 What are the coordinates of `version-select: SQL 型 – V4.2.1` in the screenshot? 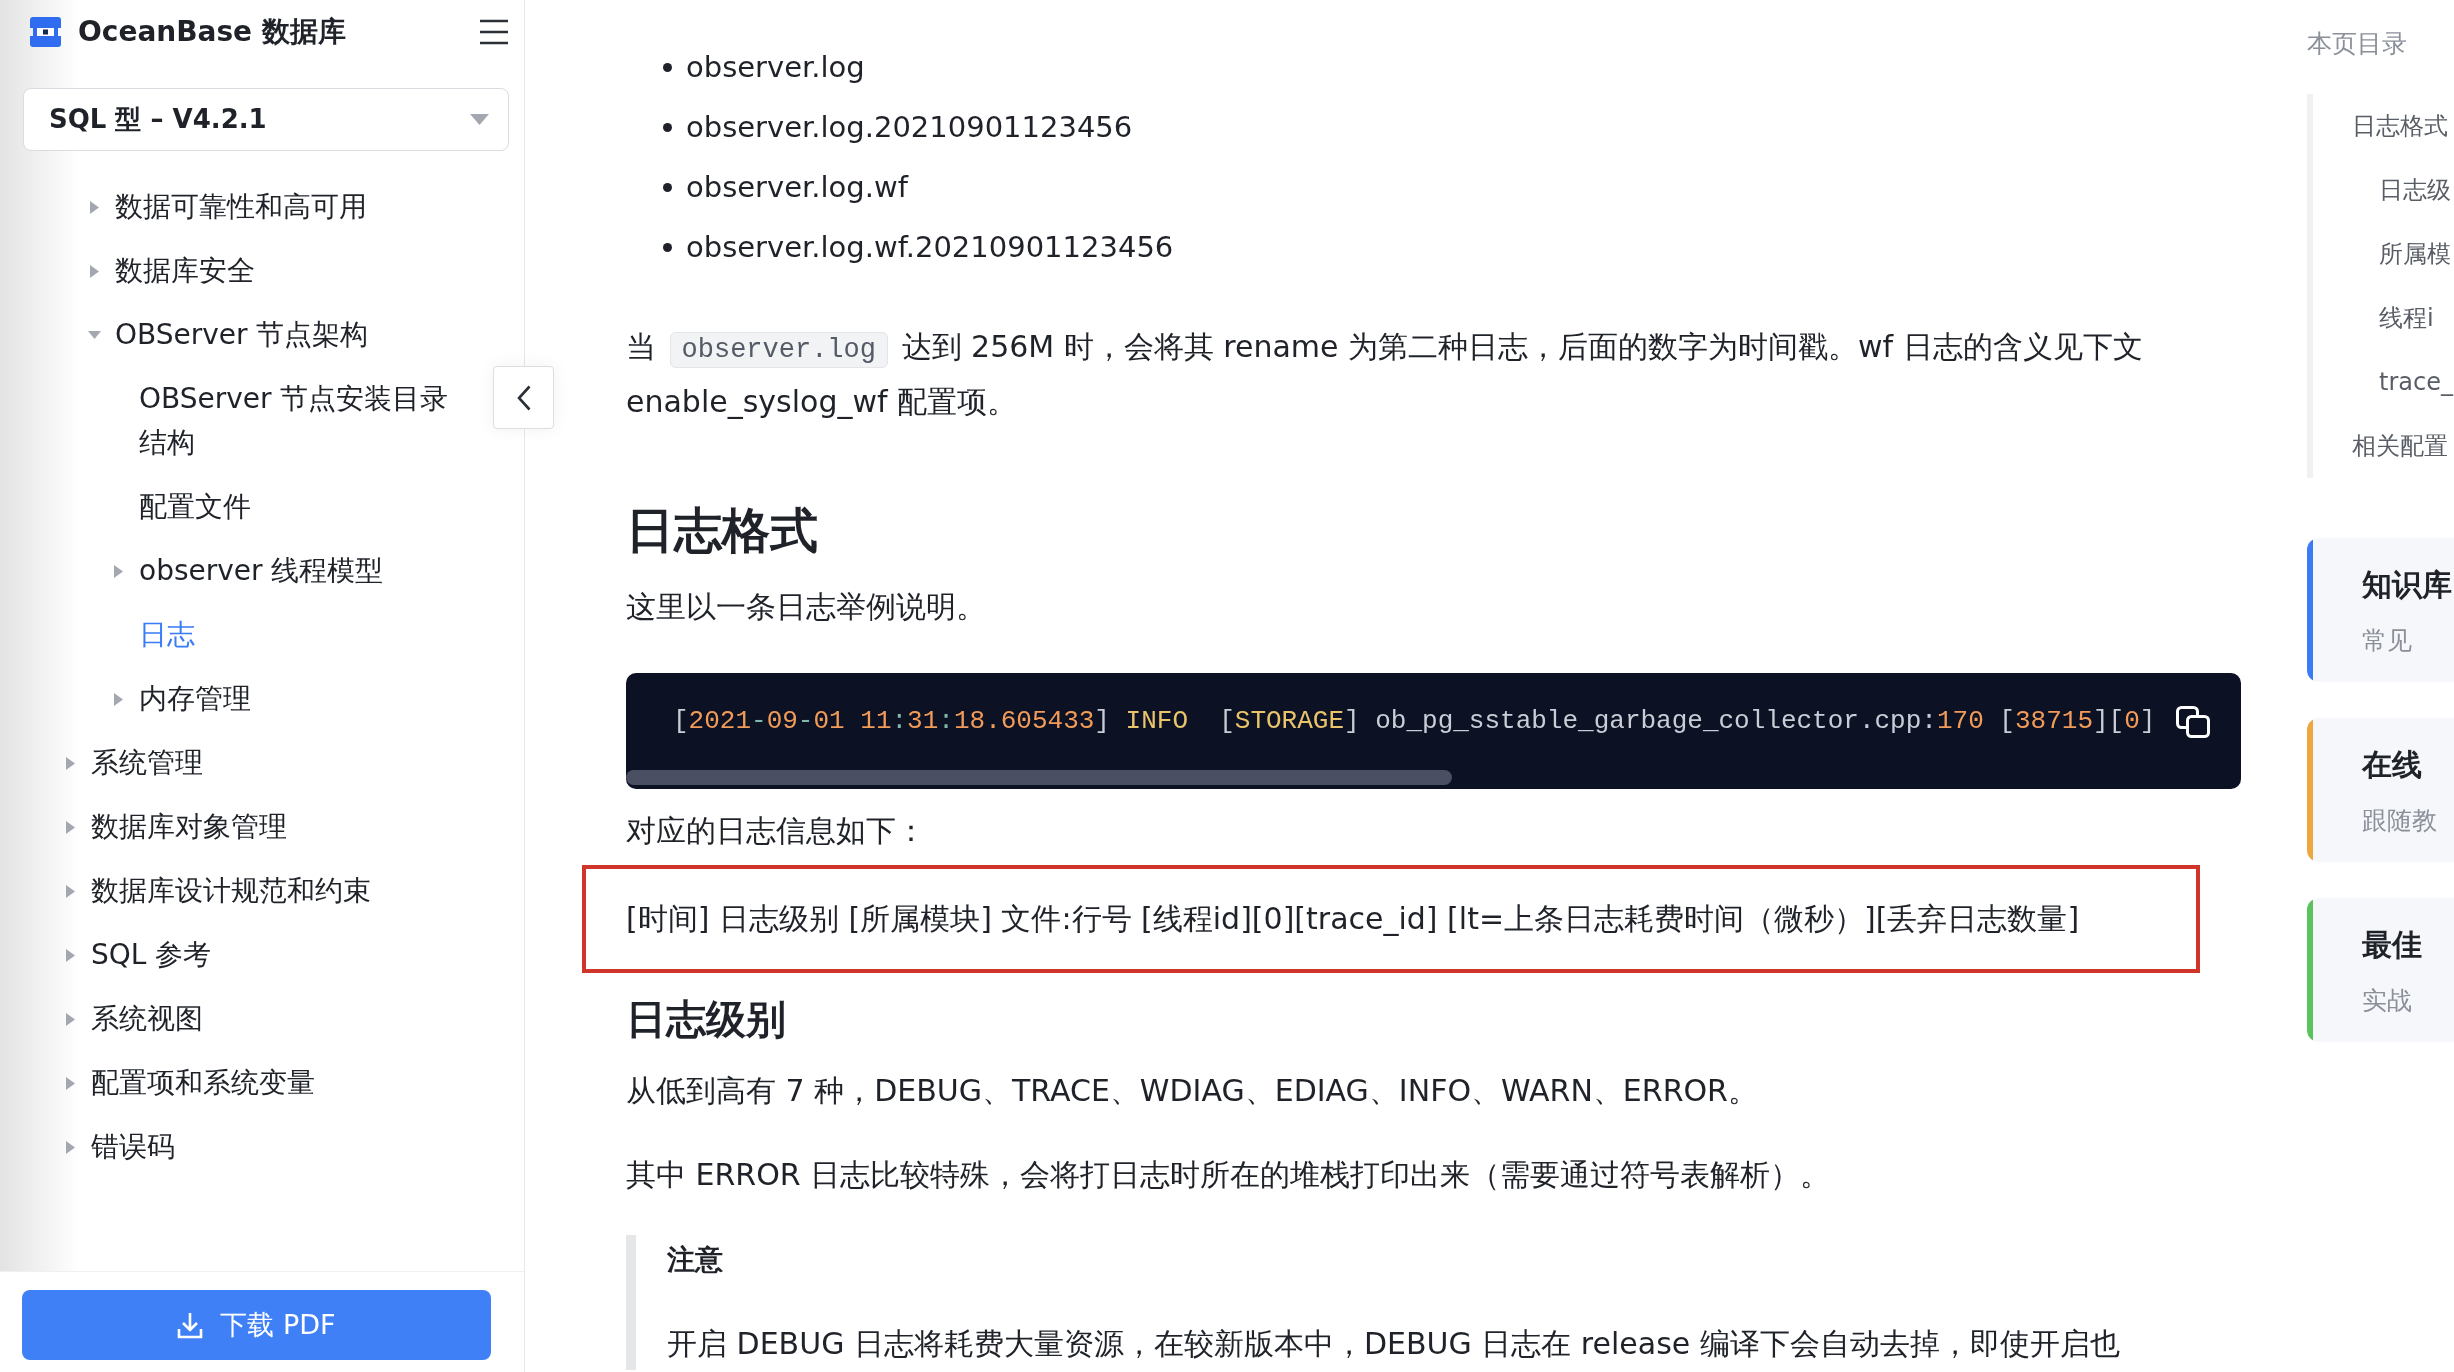 It's located at (266, 119).